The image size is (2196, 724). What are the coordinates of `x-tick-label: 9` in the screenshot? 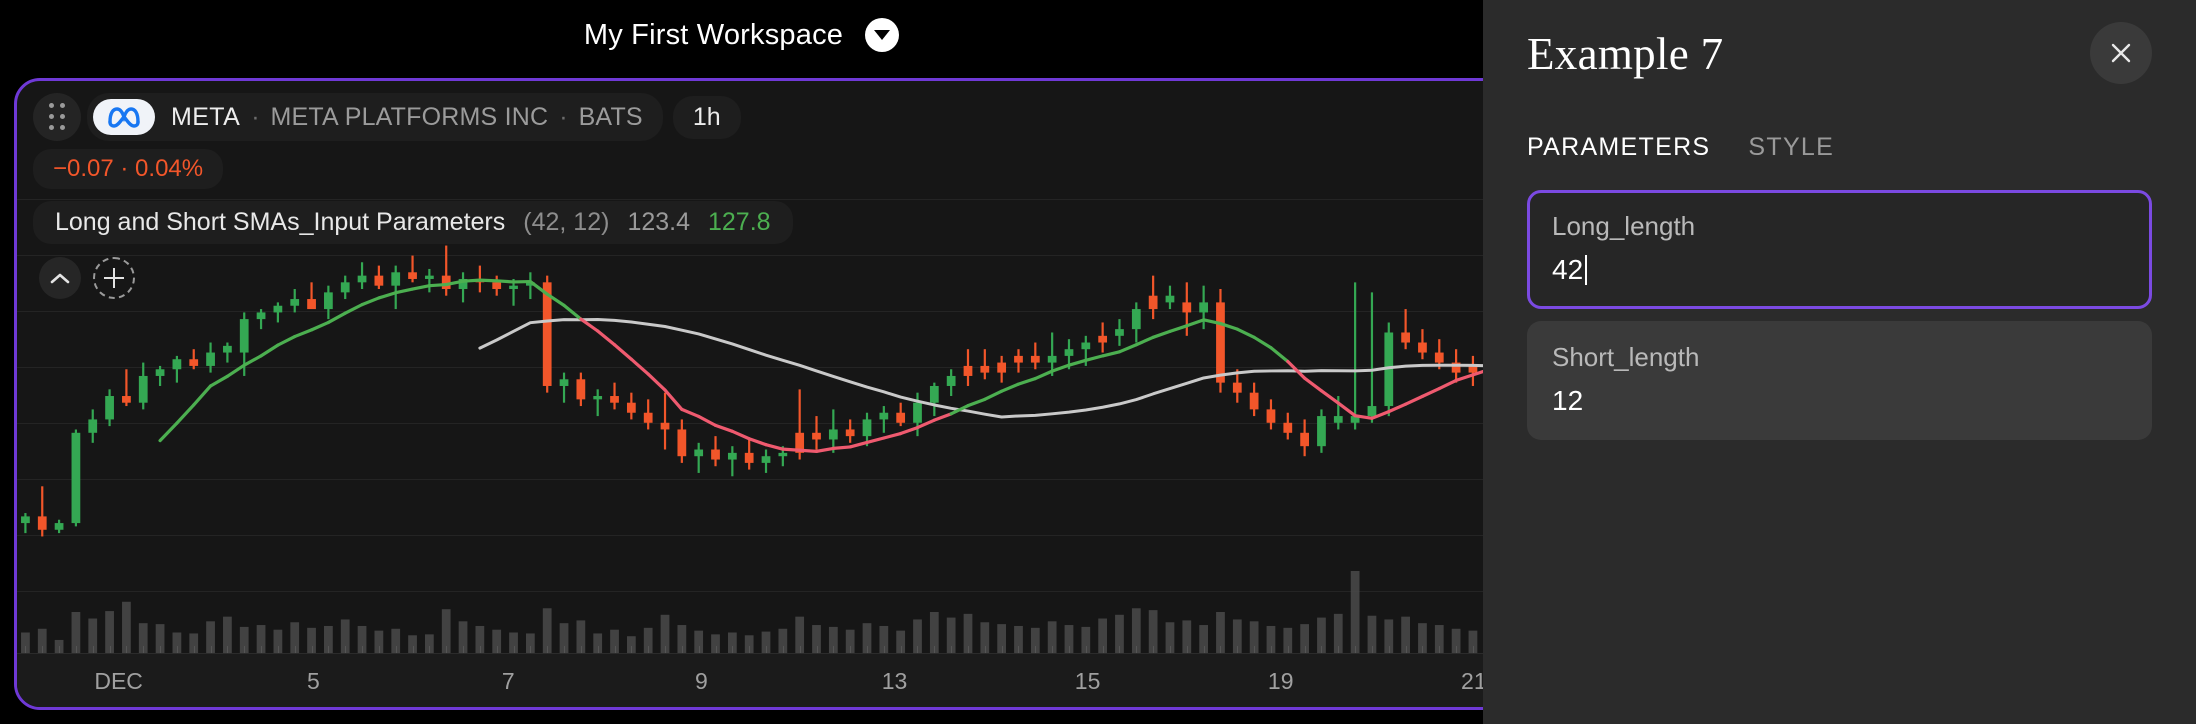 It's located at (701, 681).